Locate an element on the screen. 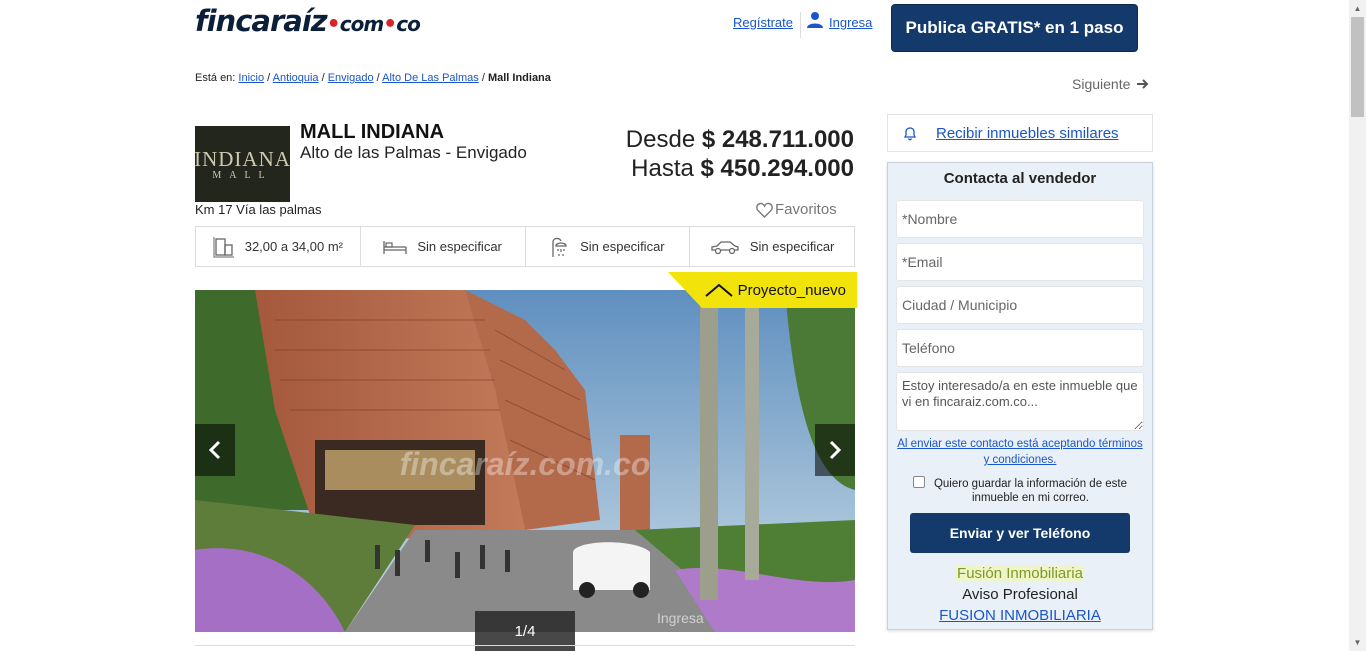 The height and width of the screenshot is (651, 1366). feature-parking-value: Sin especificar is located at coordinates (792, 246).